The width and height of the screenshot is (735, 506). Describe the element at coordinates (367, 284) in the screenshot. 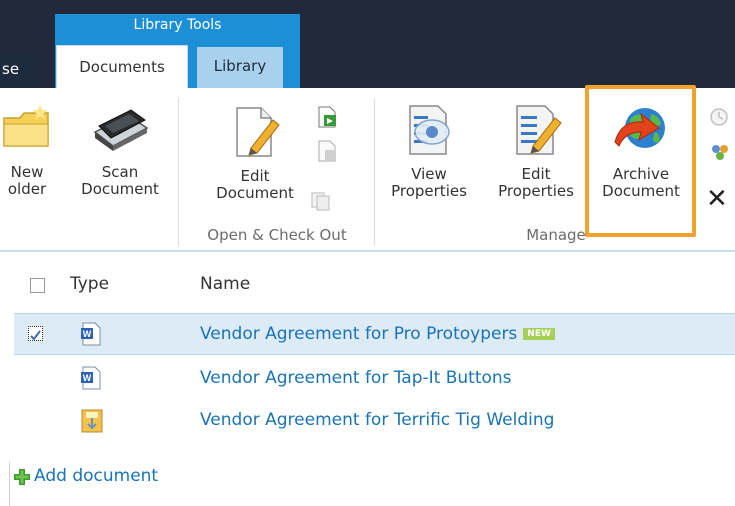

I see `list-header: Type Name` at that location.